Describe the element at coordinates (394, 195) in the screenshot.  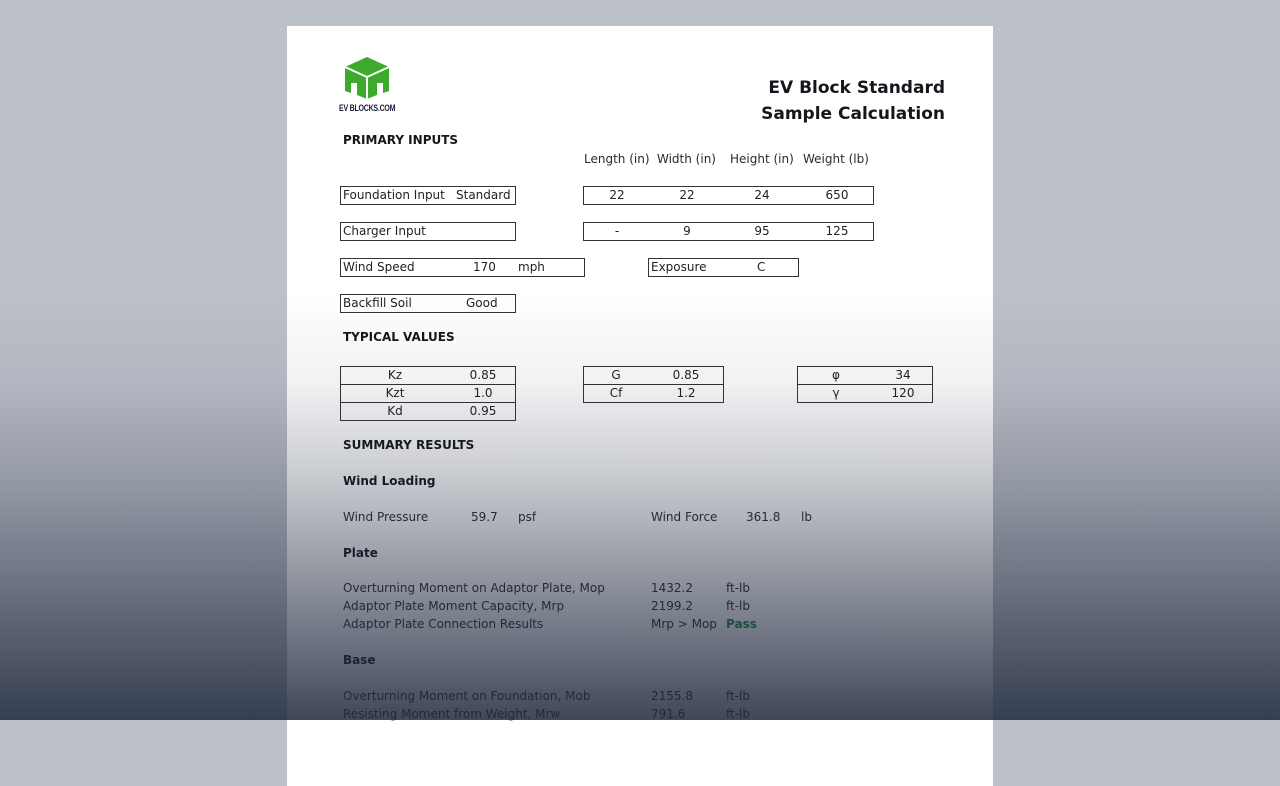
I see `foundation-input-label: Foundation Input` at that location.